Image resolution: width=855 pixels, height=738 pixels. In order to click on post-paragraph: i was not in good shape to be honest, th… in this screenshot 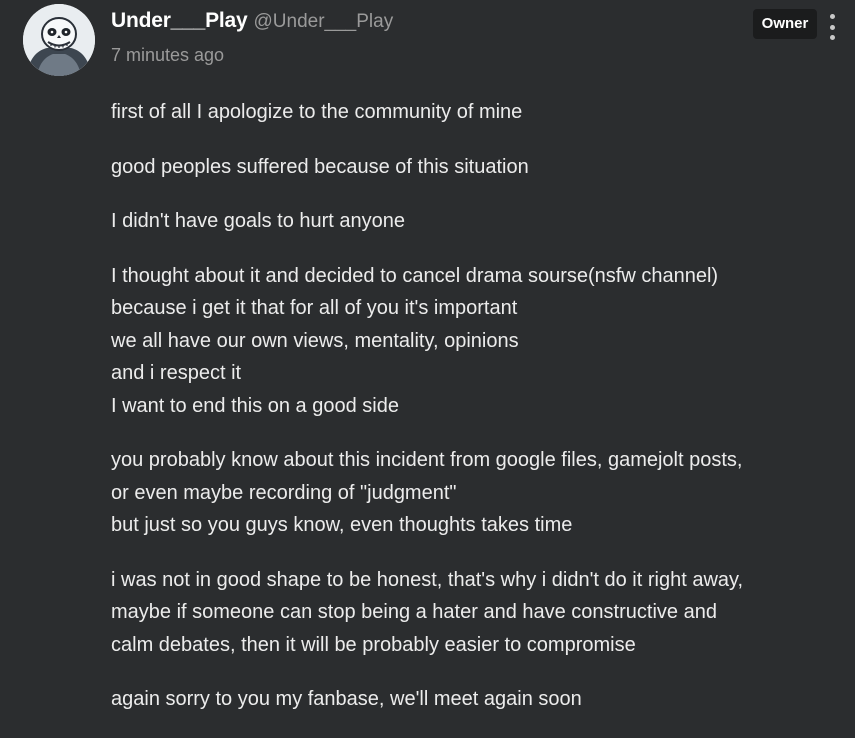, I will do `click(479, 613)`.